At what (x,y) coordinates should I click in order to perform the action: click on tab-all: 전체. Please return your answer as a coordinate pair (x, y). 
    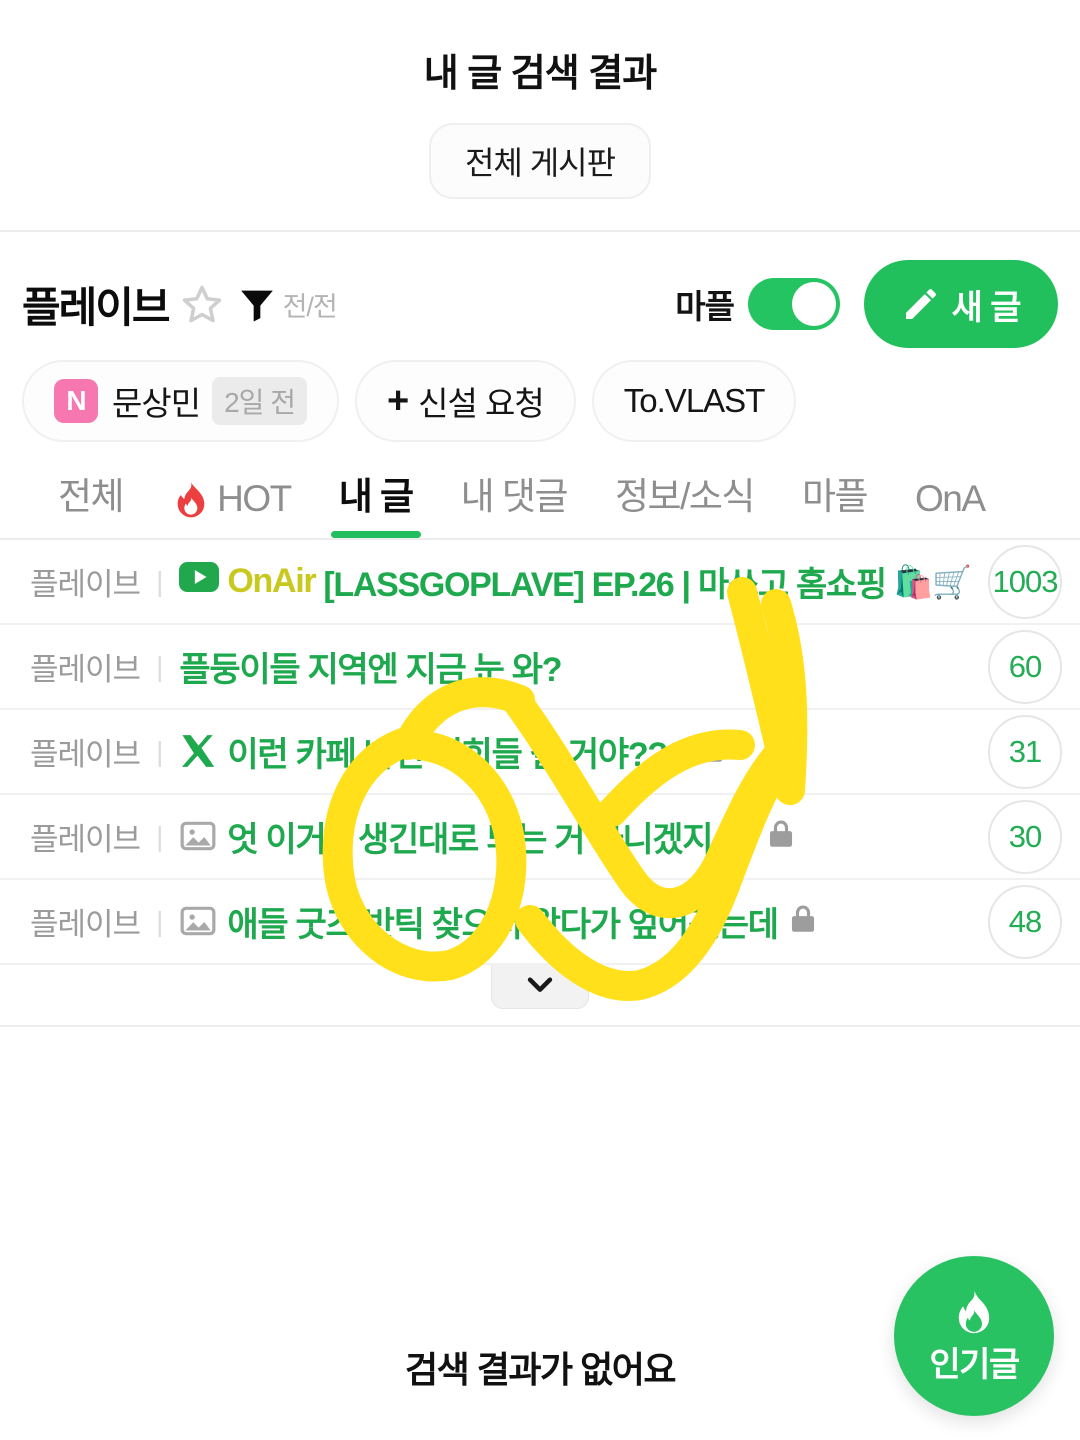
    Looking at the image, I should click on (90, 502).